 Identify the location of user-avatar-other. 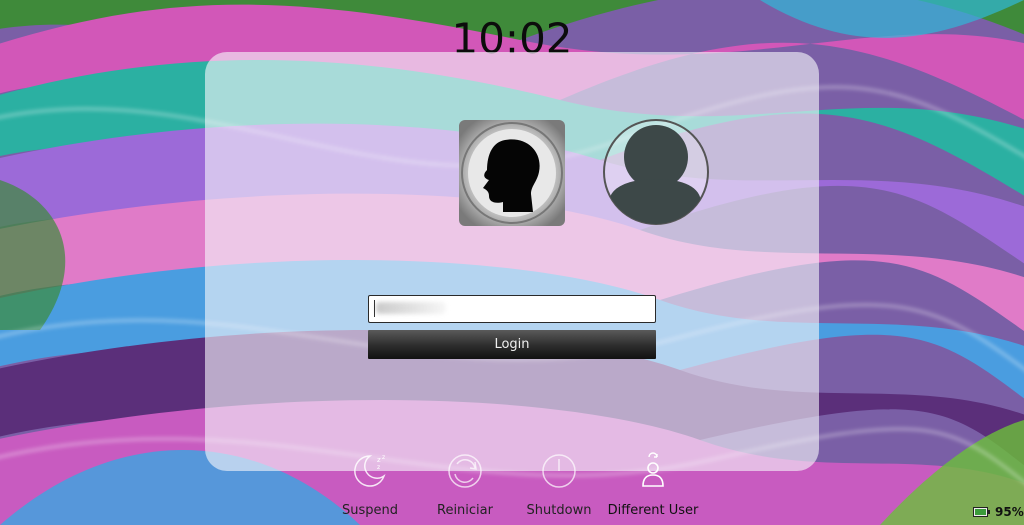
(656, 172).